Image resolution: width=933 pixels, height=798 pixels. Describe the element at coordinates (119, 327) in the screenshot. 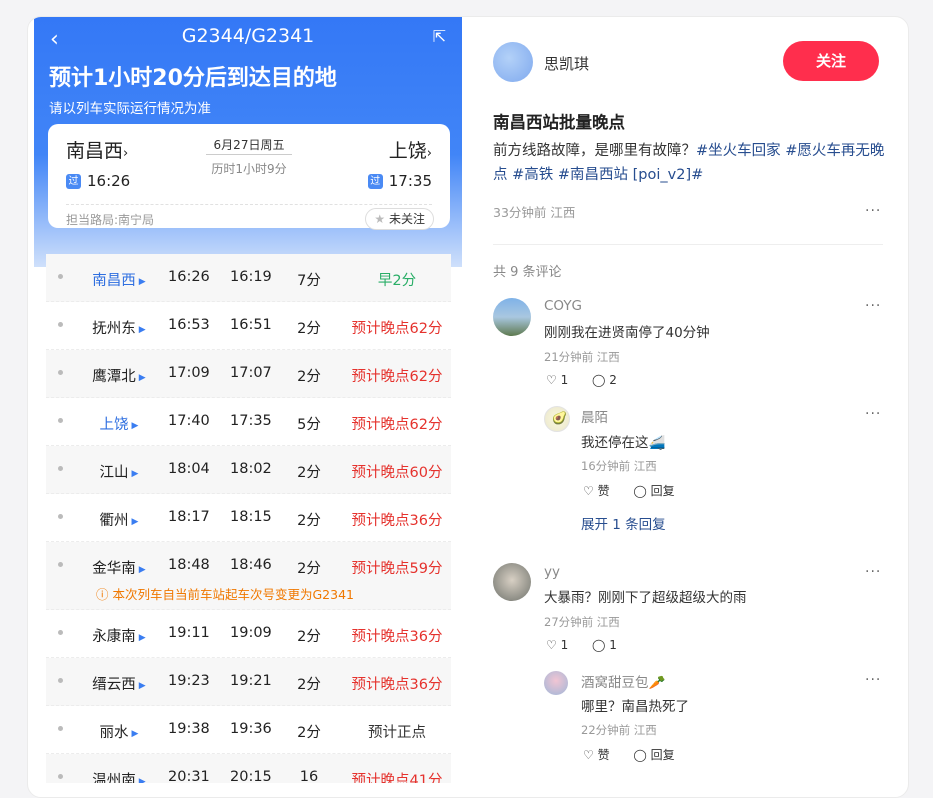

I see `station-name: 抚州东 ▶` at that location.